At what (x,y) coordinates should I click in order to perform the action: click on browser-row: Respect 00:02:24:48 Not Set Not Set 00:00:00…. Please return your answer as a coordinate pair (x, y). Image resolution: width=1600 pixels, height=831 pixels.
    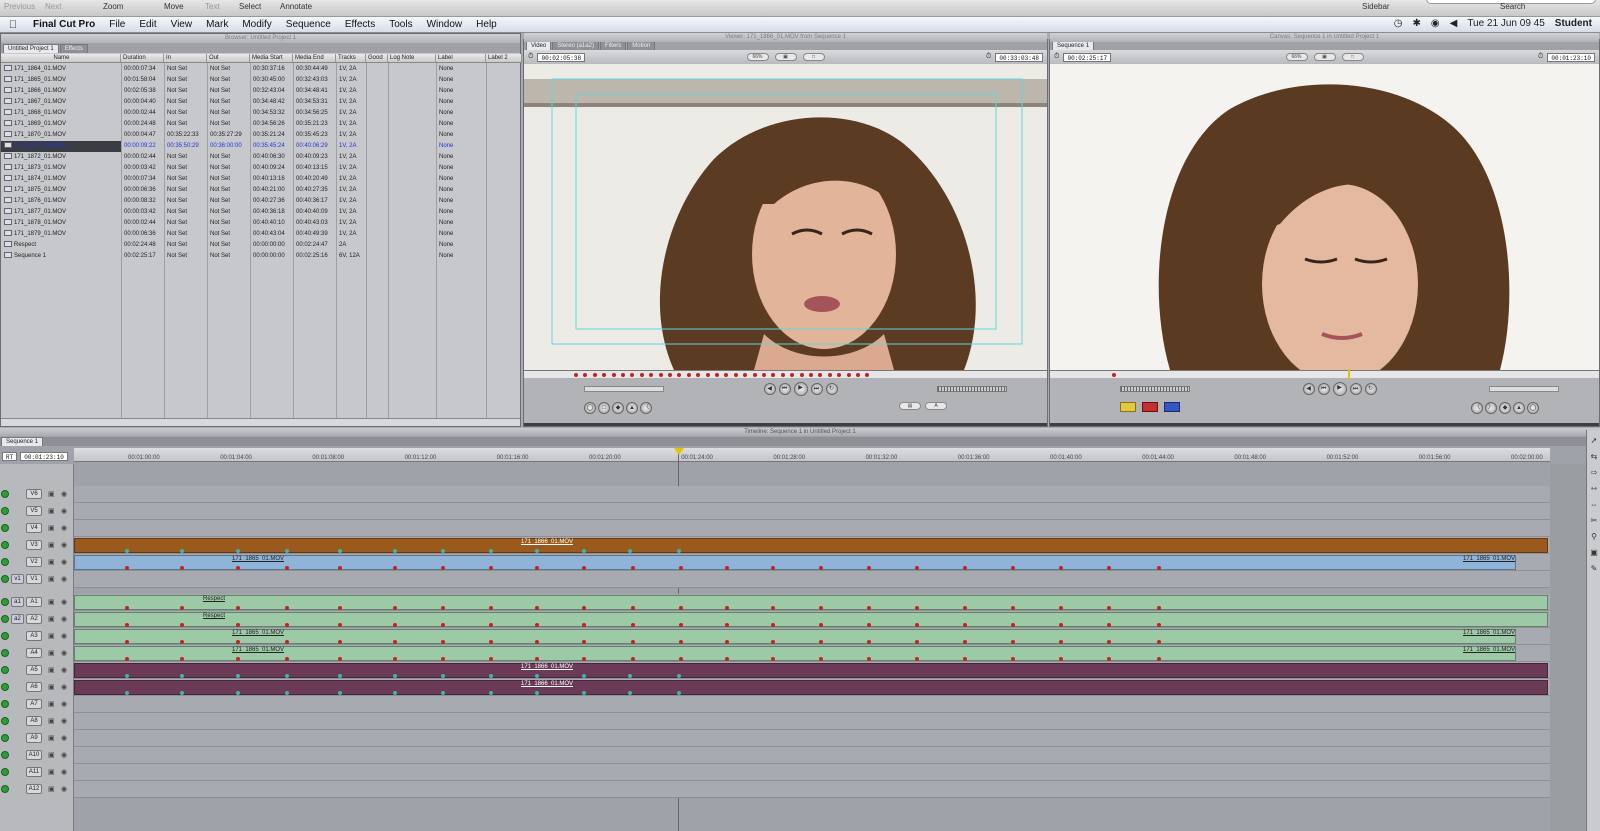
    Looking at the image, I should click on (260, 245).